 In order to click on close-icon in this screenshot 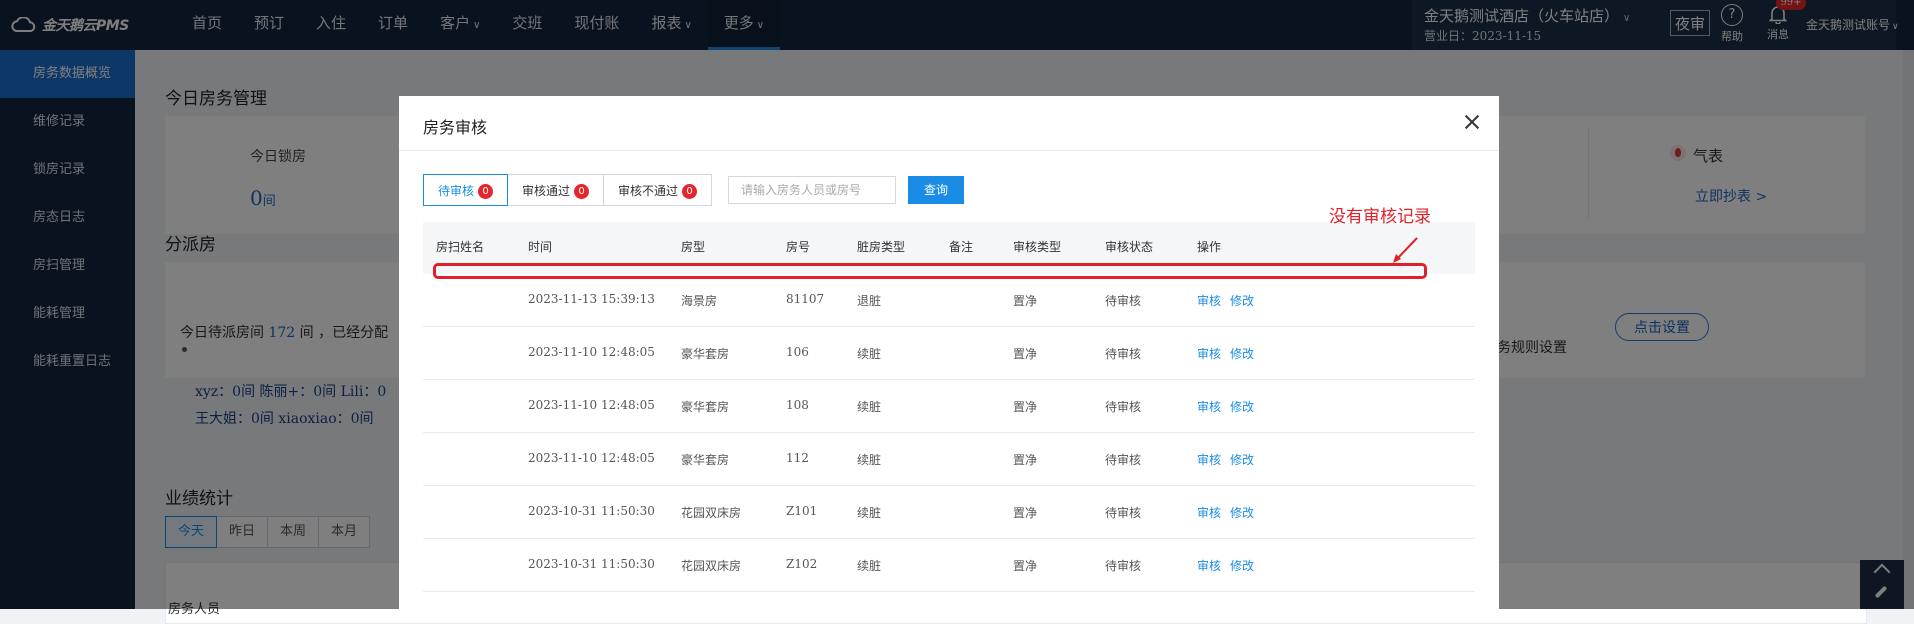, I will do `click(1472, 122)`.